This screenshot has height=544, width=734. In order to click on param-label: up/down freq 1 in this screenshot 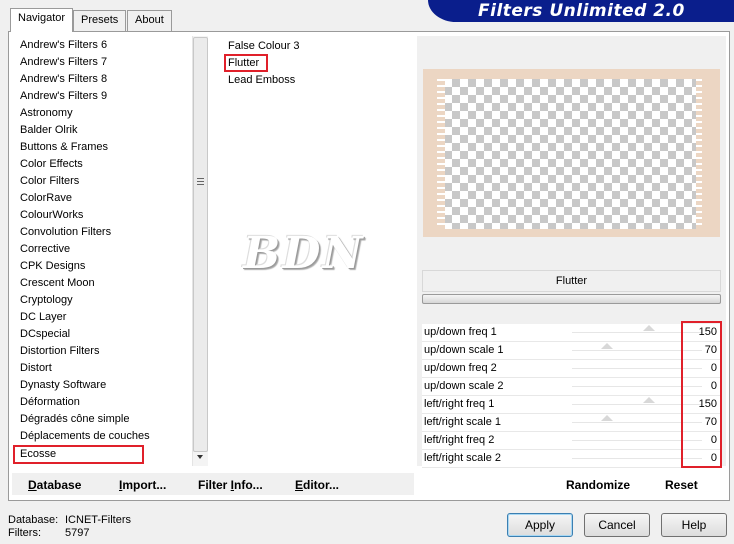, I will do `click(460, 332)`.